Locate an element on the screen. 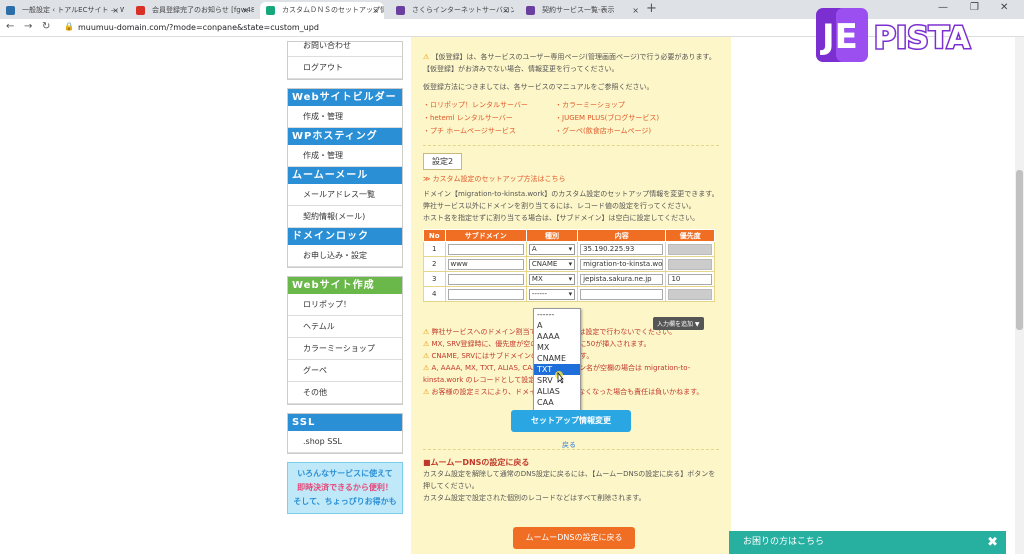 This screenshot has height=554, width=1024. content-cell: migration-to-kinsta.wo is located at coordinates (622, 264).